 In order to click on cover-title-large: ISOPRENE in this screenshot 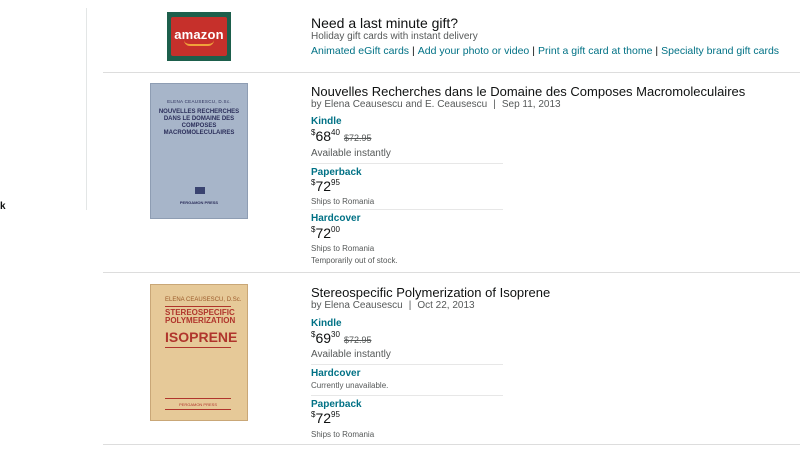, I will do `click(201, 337)`.